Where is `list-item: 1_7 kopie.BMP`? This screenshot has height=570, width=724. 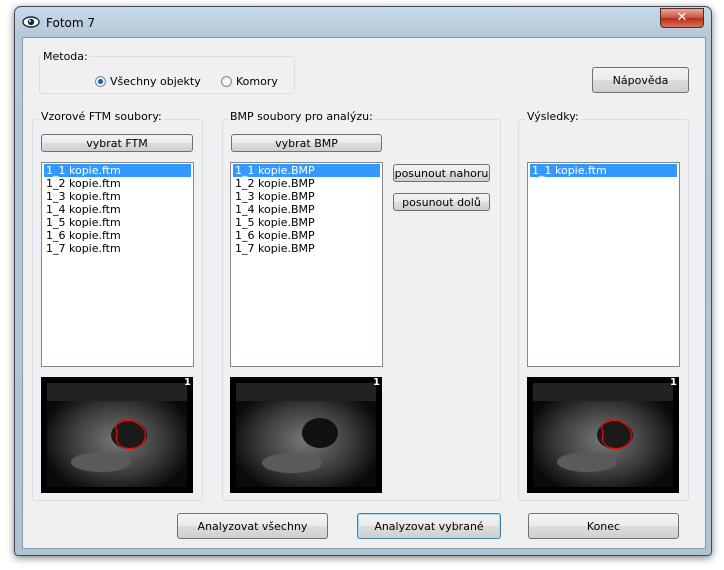 list-item: 1_7 kopie.BMP is located at coordinates (306, 248).